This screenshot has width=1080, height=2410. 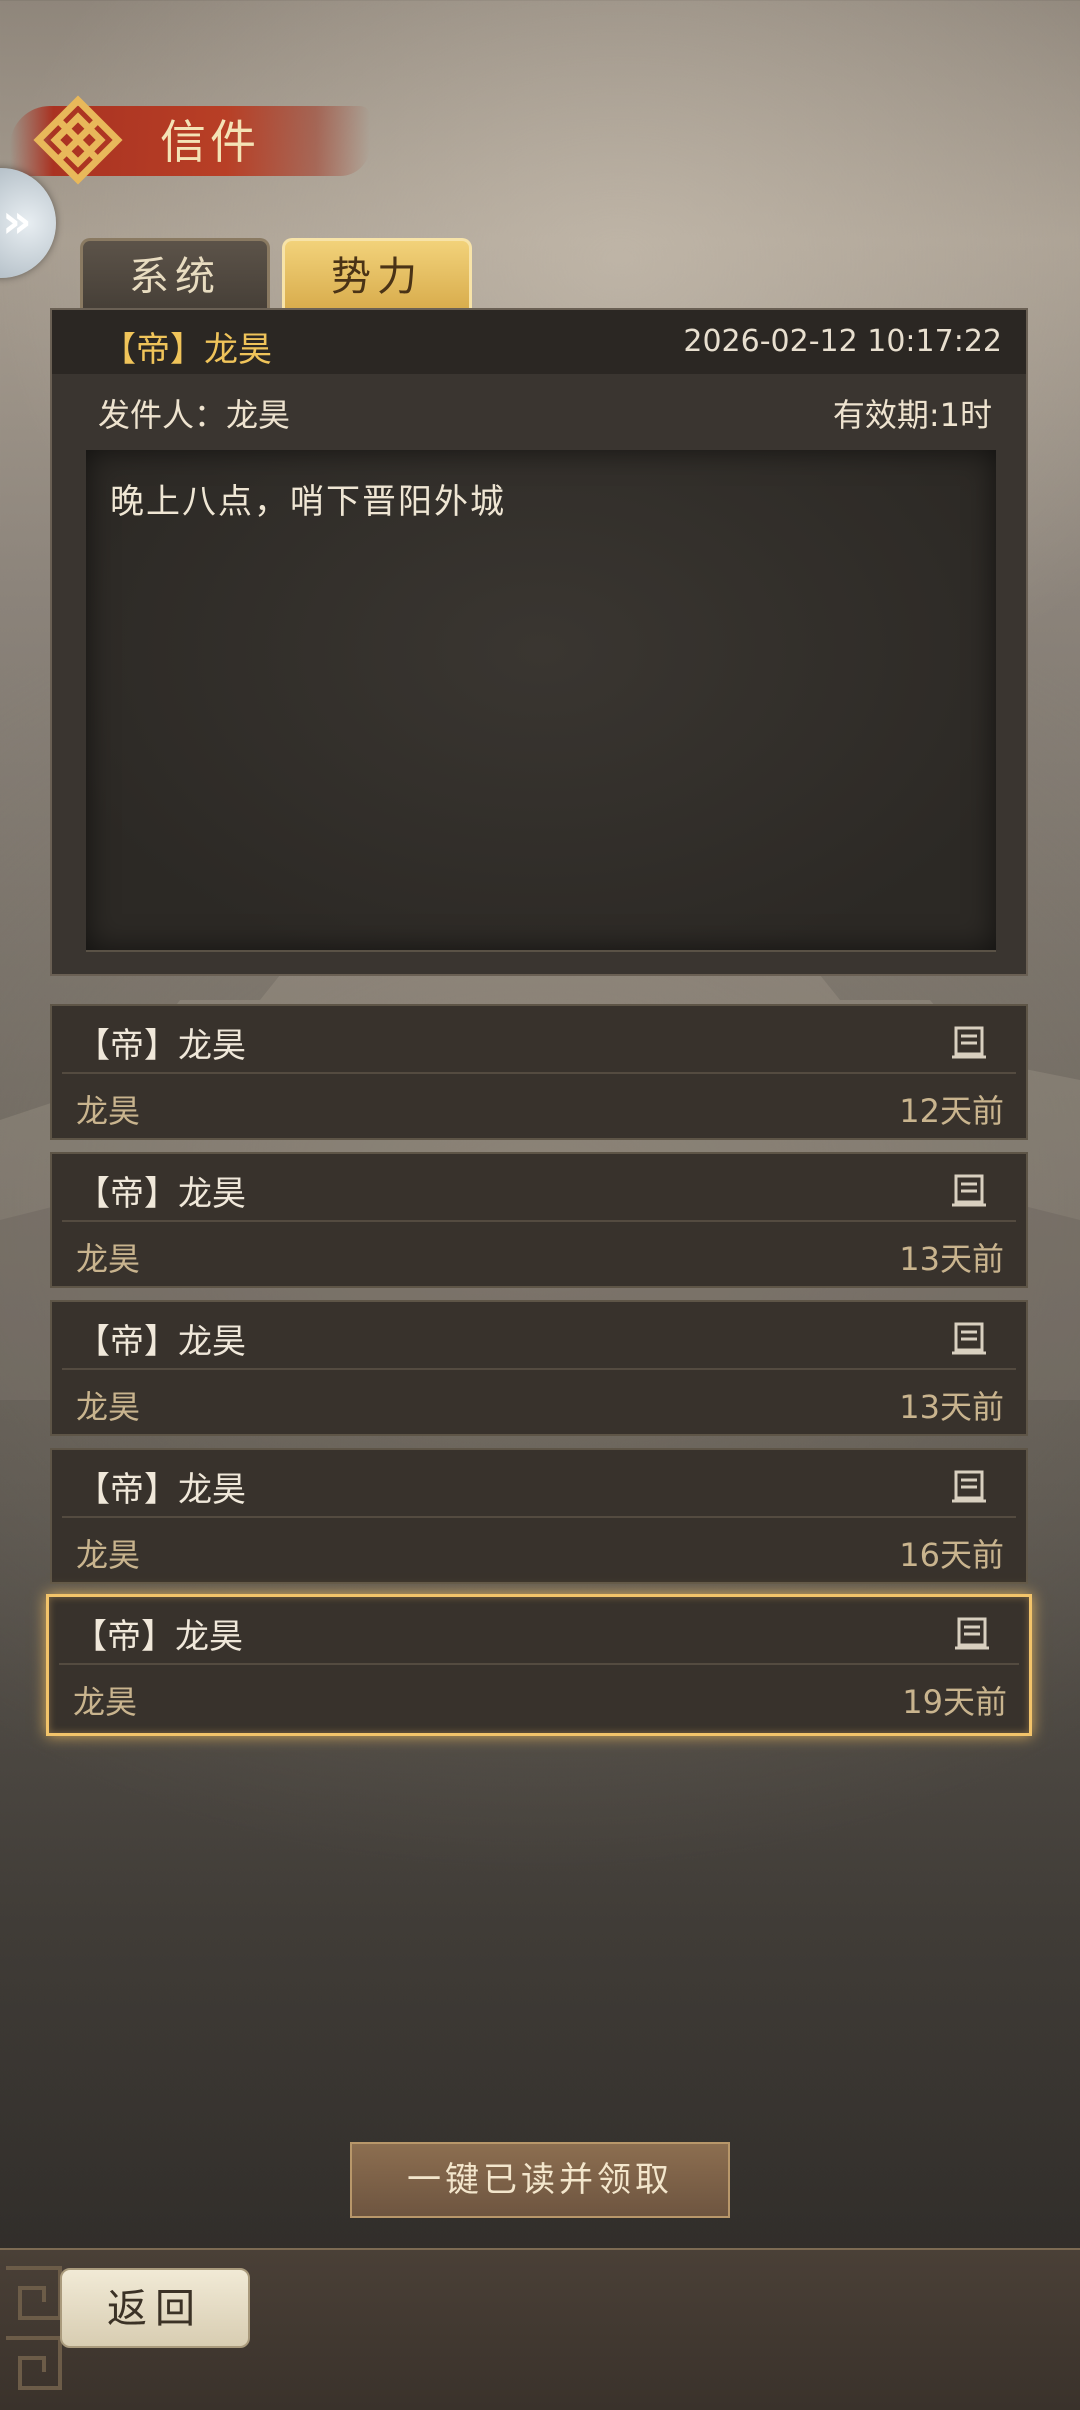 What do you see at coordinates (155, 2308) in the screenshot?
I see `back-button: 返回` at bounding box center [155, 2308].